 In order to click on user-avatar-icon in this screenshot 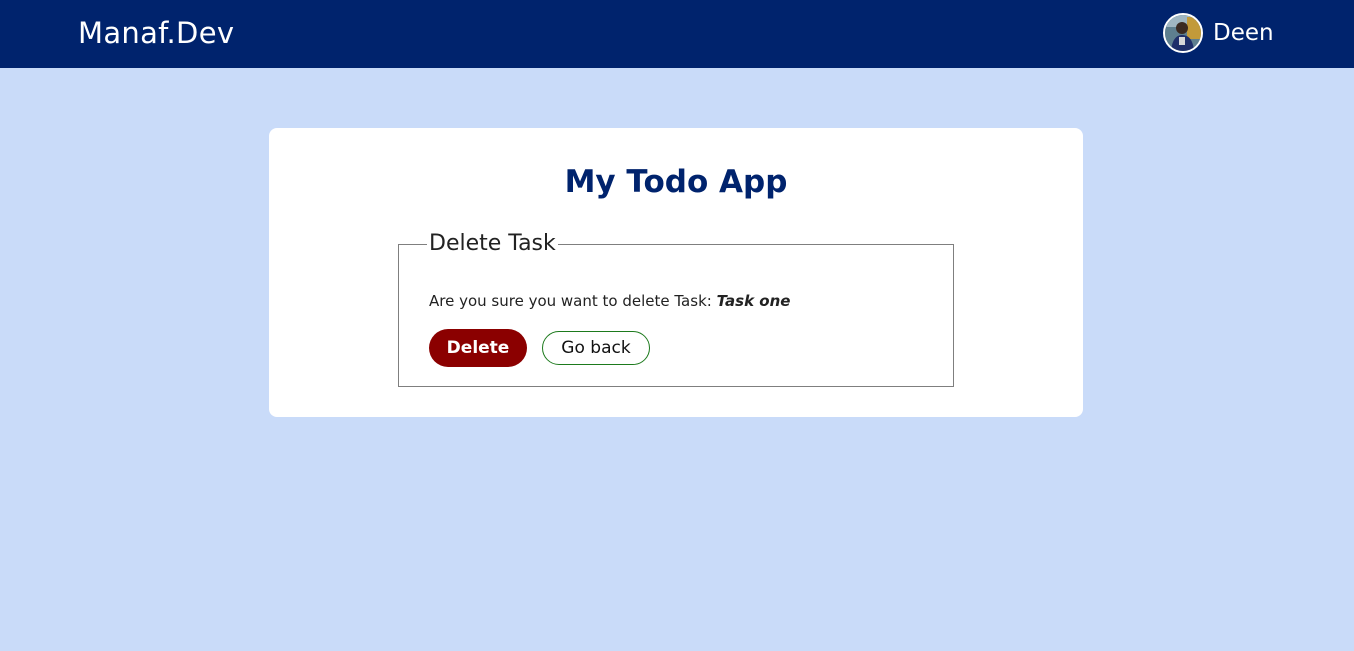, I will do `click(1183, 33)`.